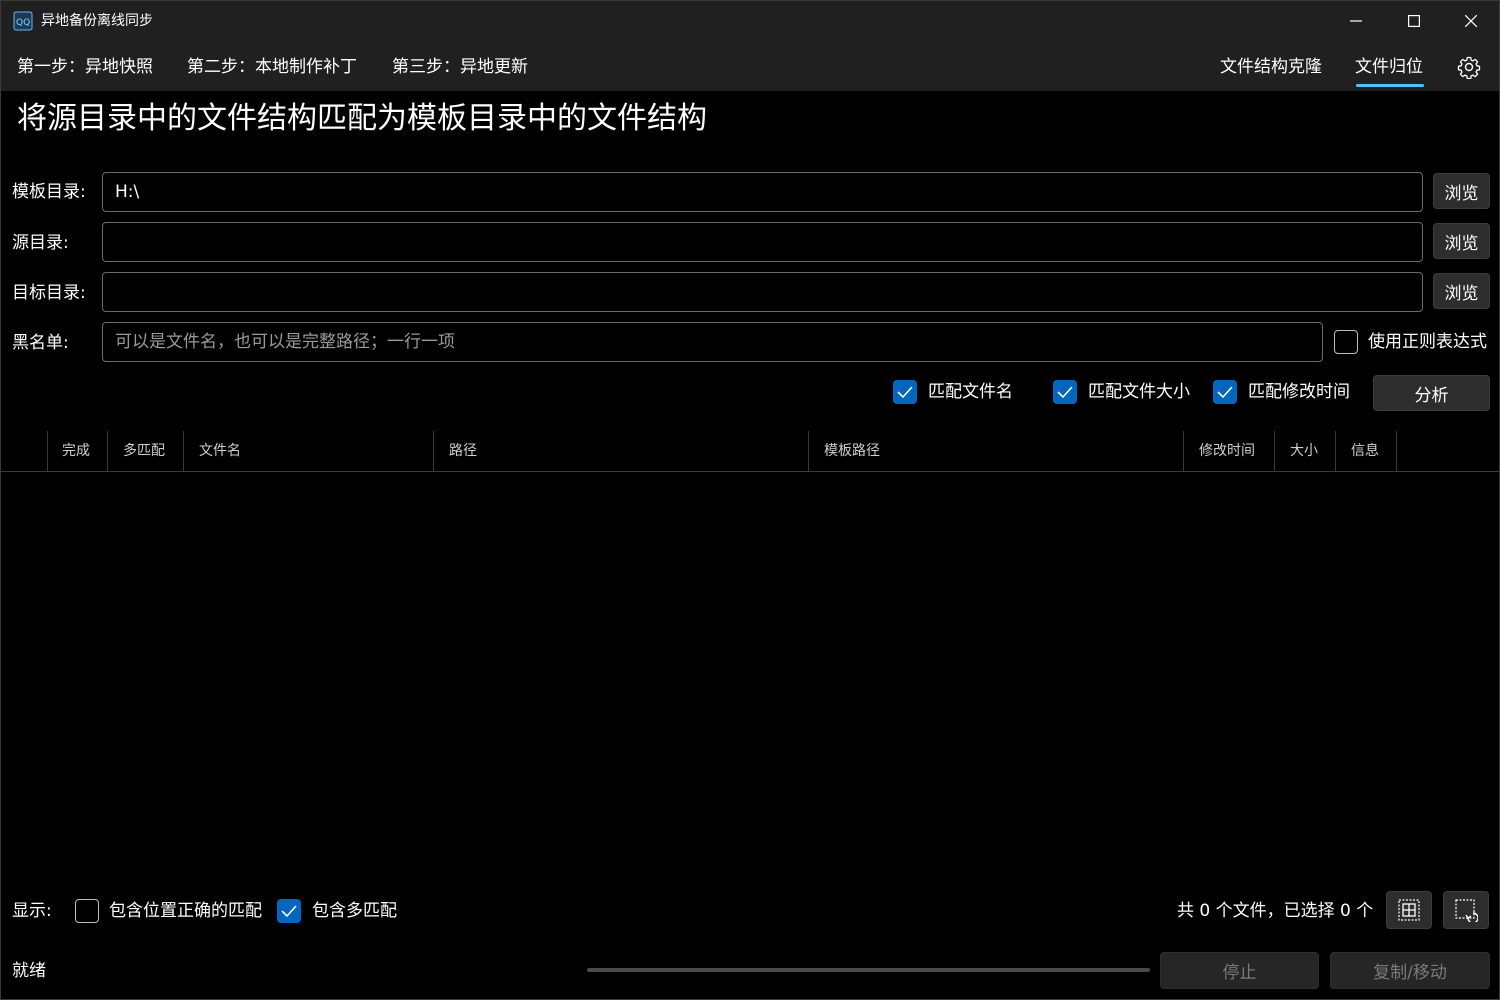 The width and height of the screenshot is (1500, 1000). Describe the element at coordinates (1461, 191) in the screenshot. I see `template-browse-button: 浏览` at that location.